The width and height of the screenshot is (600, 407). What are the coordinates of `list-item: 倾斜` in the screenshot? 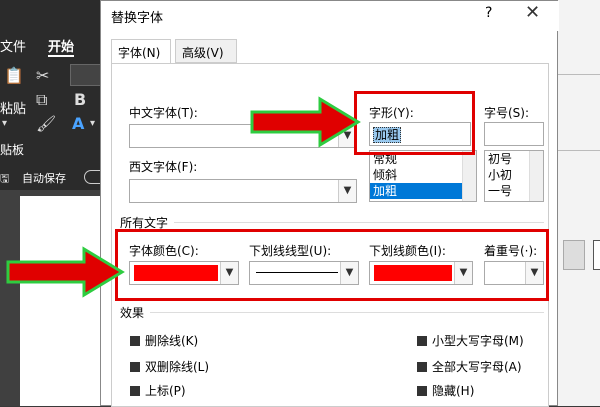 It's located at (423, 175).